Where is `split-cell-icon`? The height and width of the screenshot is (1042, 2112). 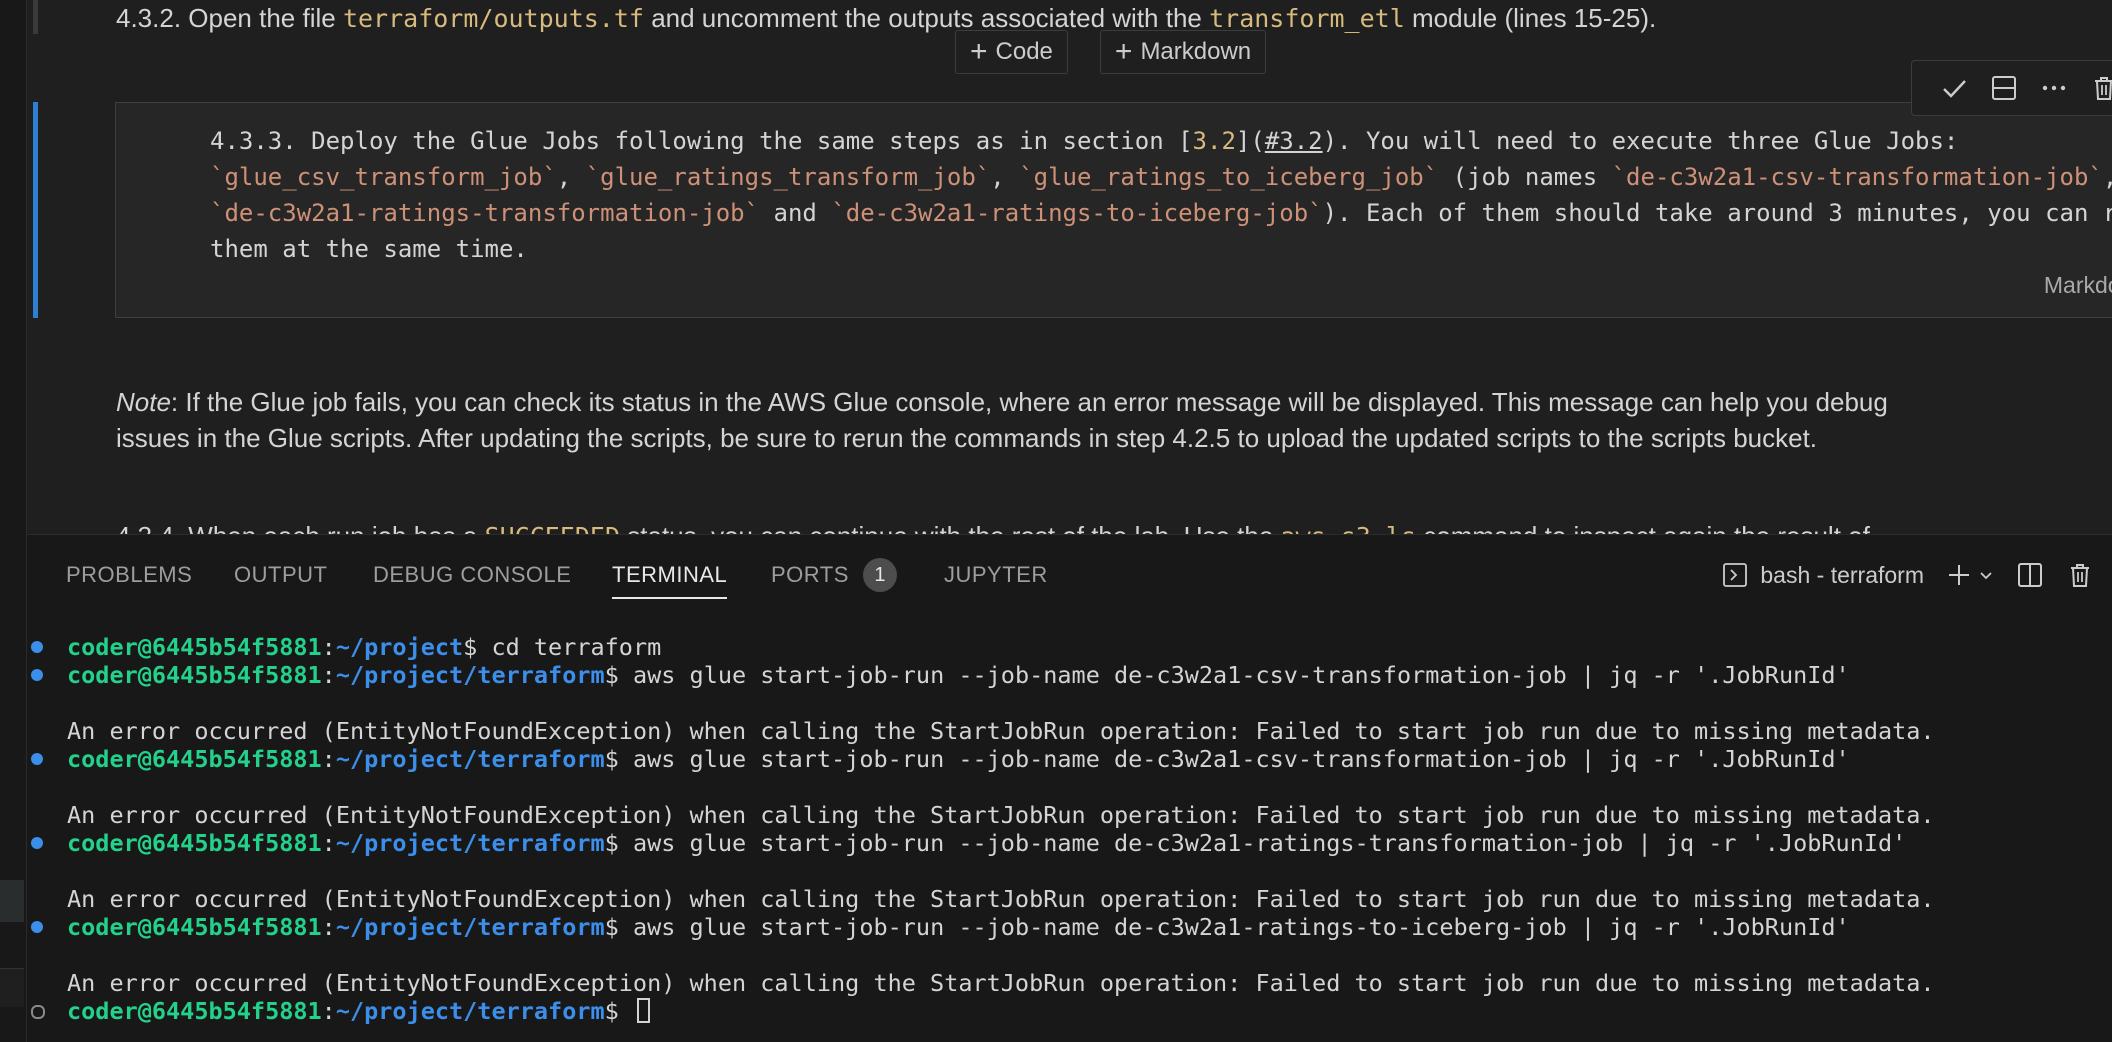
split-cell-icon is located at coordinates (2004, 88).